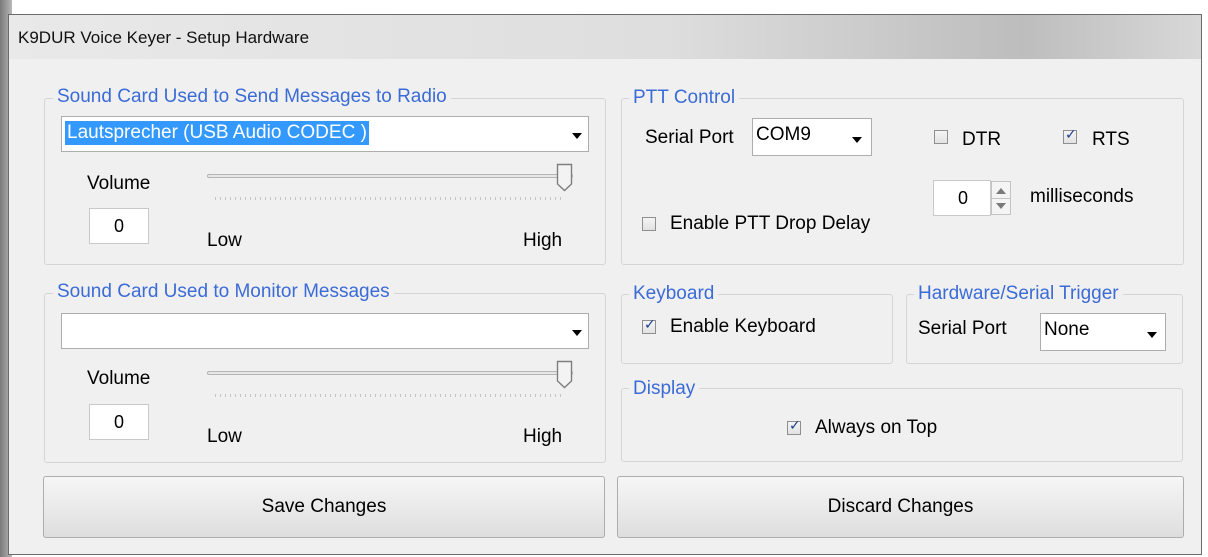 The image size is (1208, 557). I want to click on ptt-control-legend: PTT Control, so click(684, 98).